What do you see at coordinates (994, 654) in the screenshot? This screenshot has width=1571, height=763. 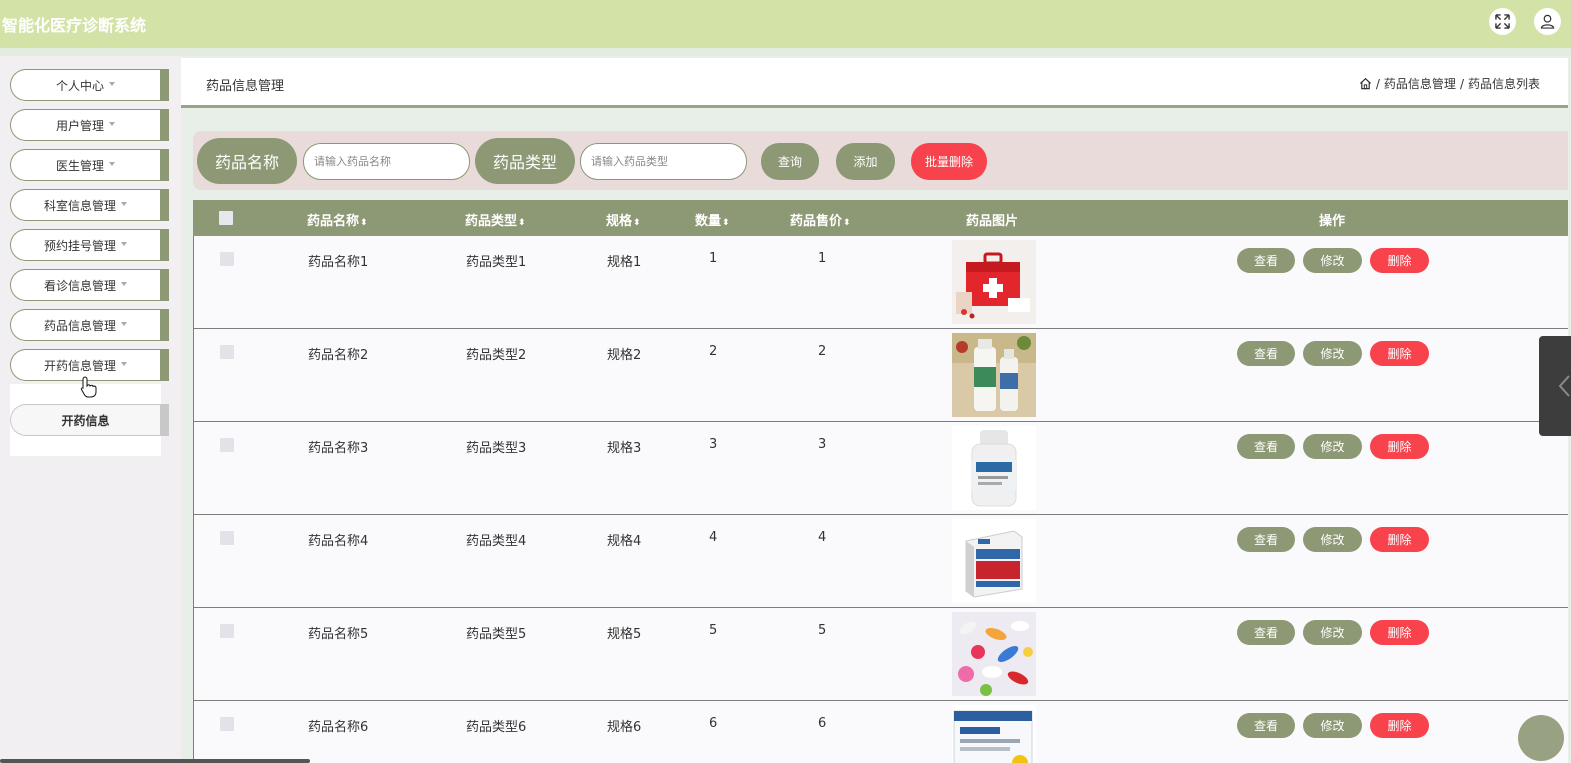 I see `pills-image` at bounding box center [994, 654].